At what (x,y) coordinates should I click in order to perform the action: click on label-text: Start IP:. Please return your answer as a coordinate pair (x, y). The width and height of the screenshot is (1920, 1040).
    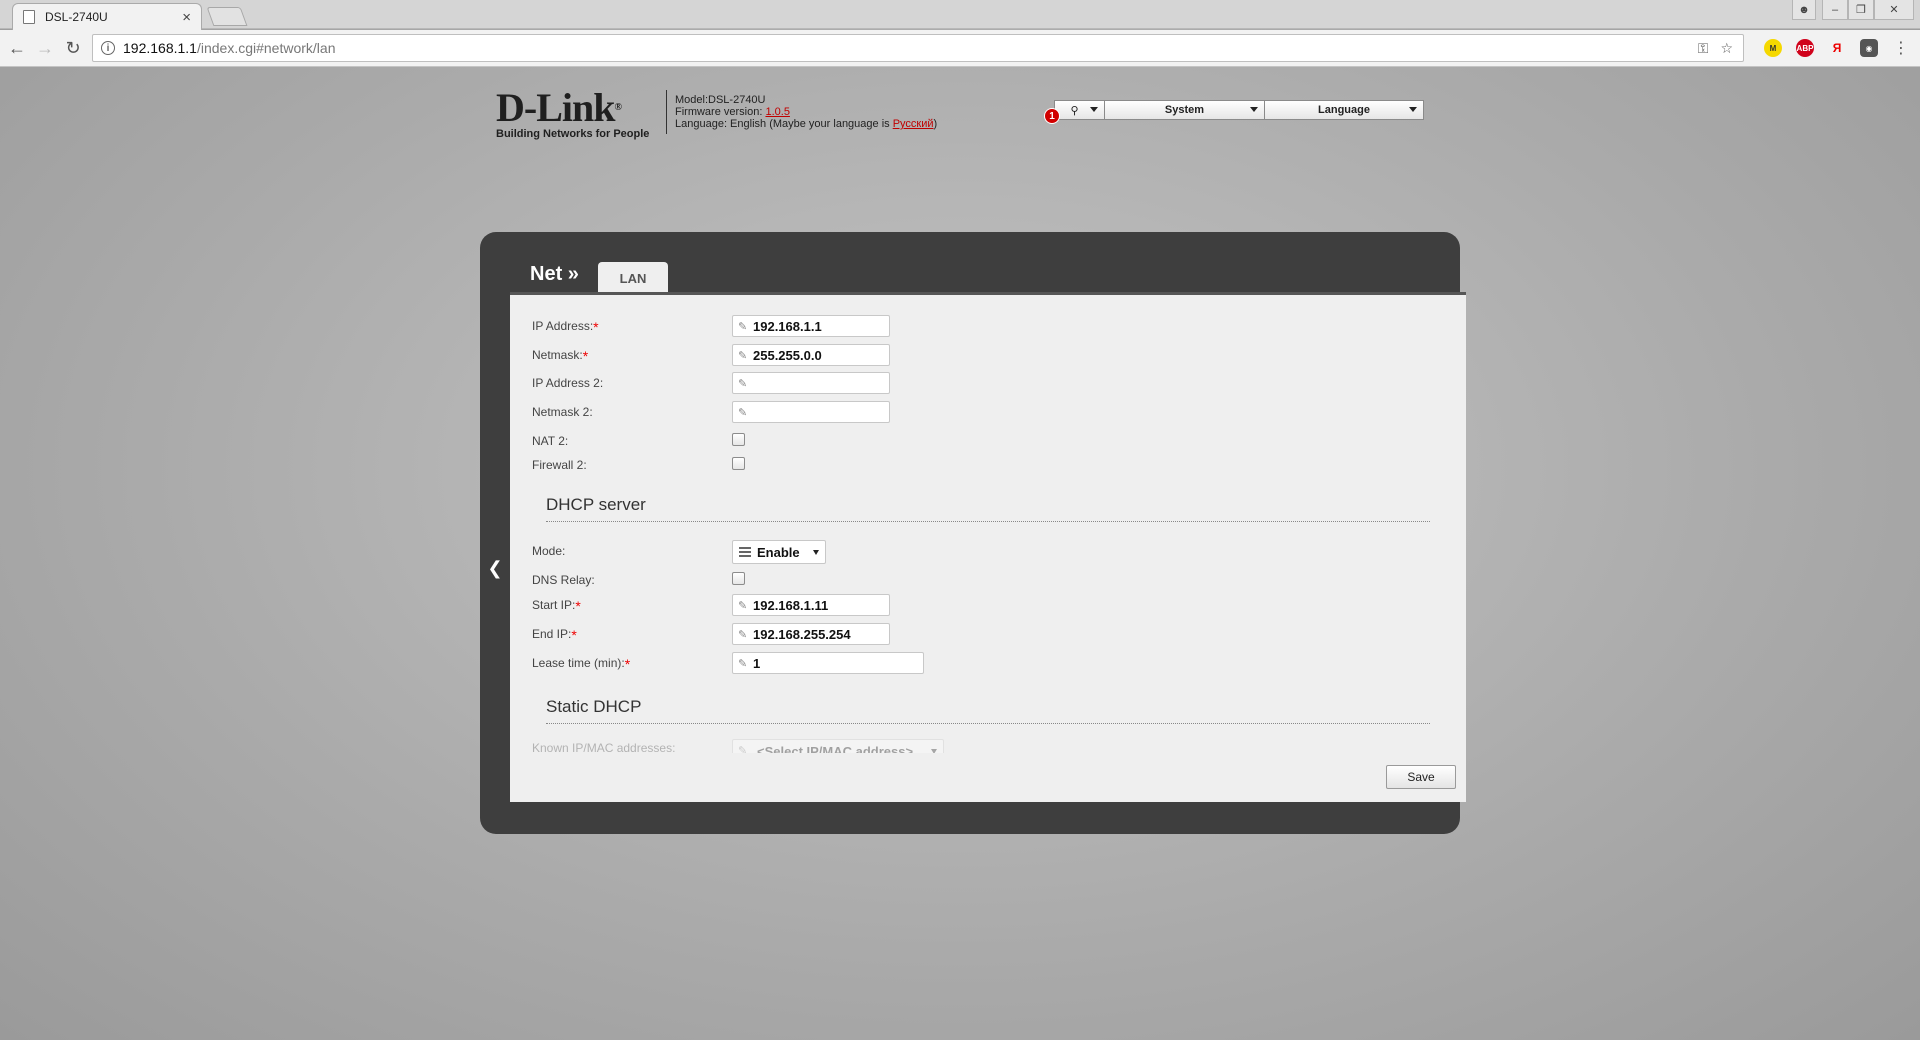
    Looking at the image, I should click on (554, 605).